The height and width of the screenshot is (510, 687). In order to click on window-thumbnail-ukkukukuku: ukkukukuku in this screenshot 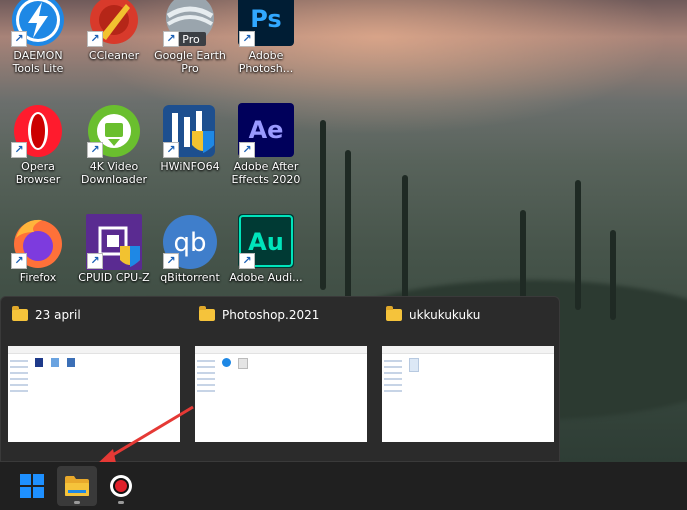, I will do `click(469, 378)`.